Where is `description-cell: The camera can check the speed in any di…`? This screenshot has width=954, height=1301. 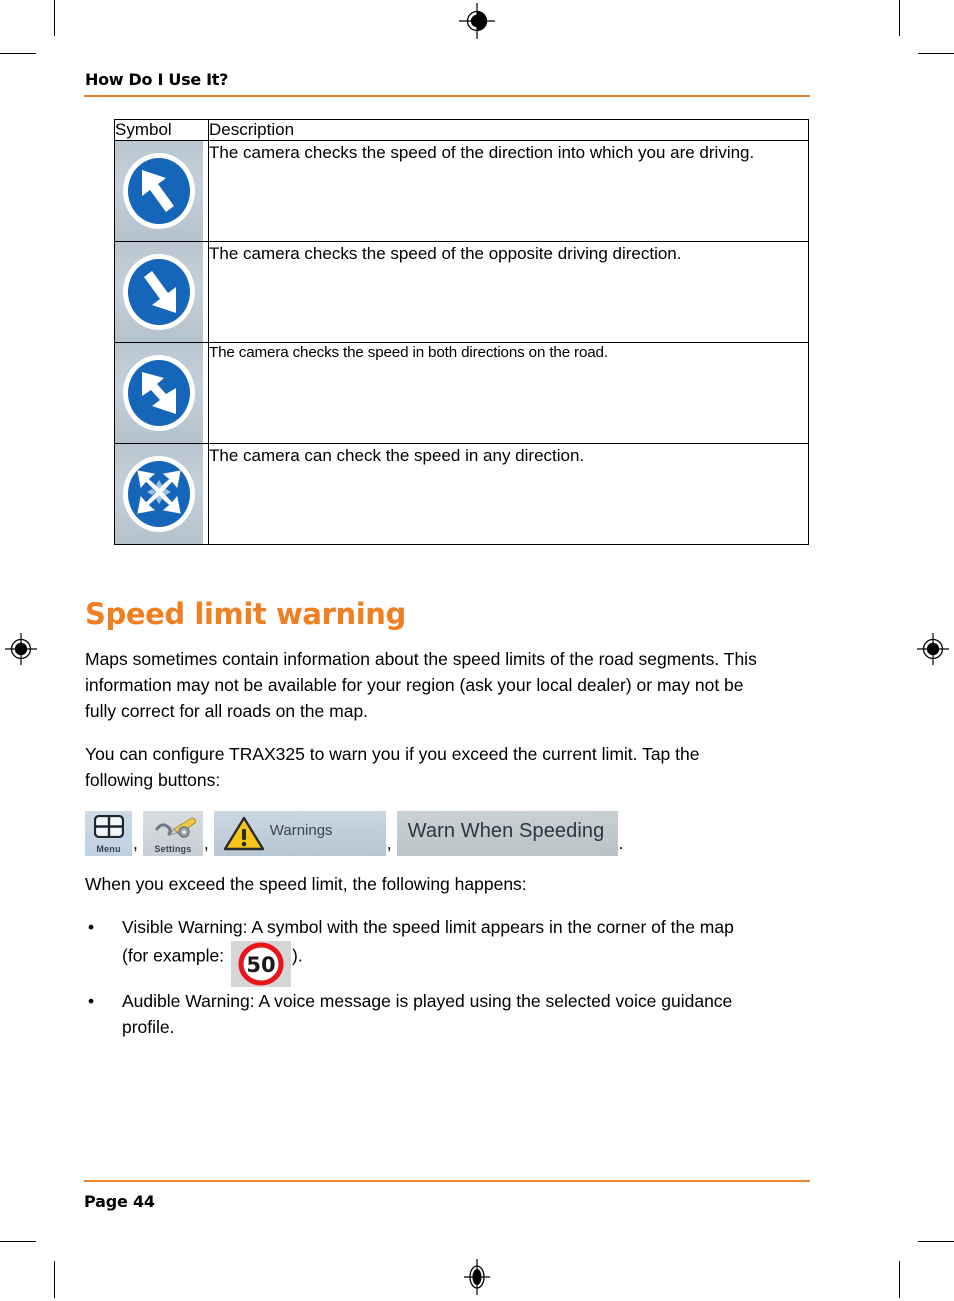
description-cell: The camera can check the speed in any di… is located at coordinates (508, 494).